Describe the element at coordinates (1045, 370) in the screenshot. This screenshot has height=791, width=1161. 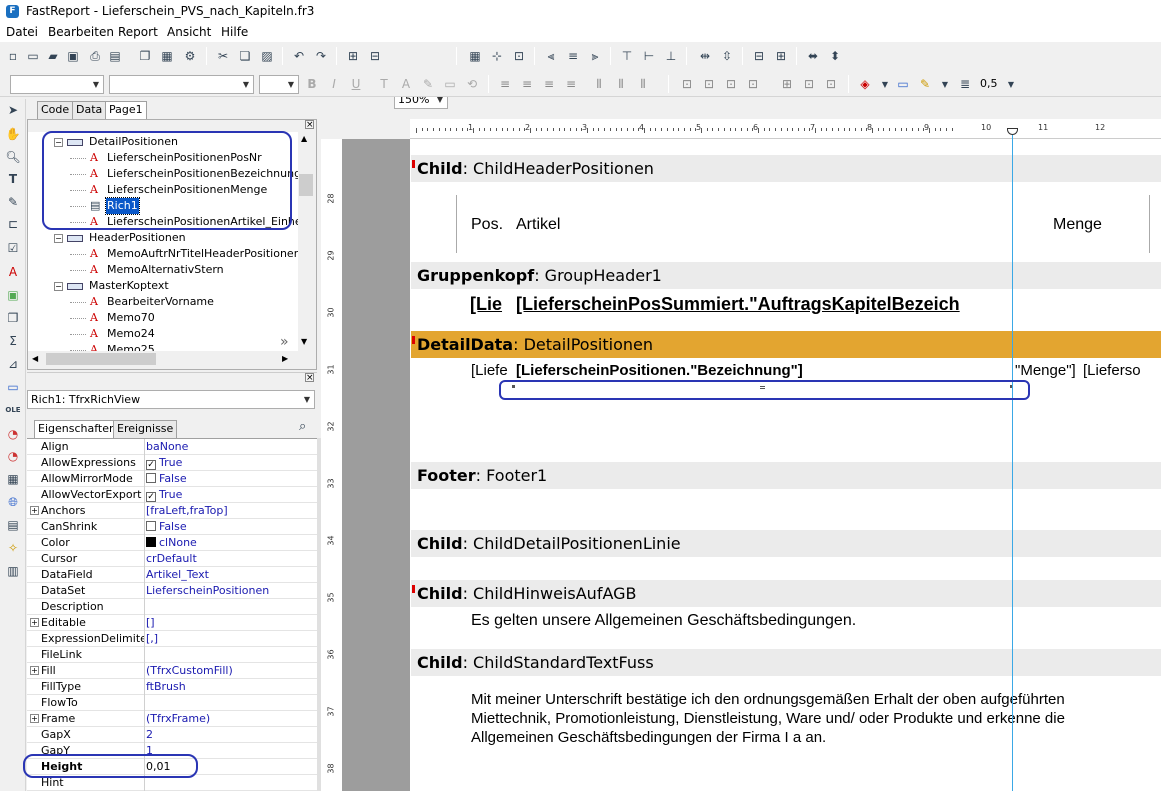
I see `memo-menge-field: "Menge"]` at that location.